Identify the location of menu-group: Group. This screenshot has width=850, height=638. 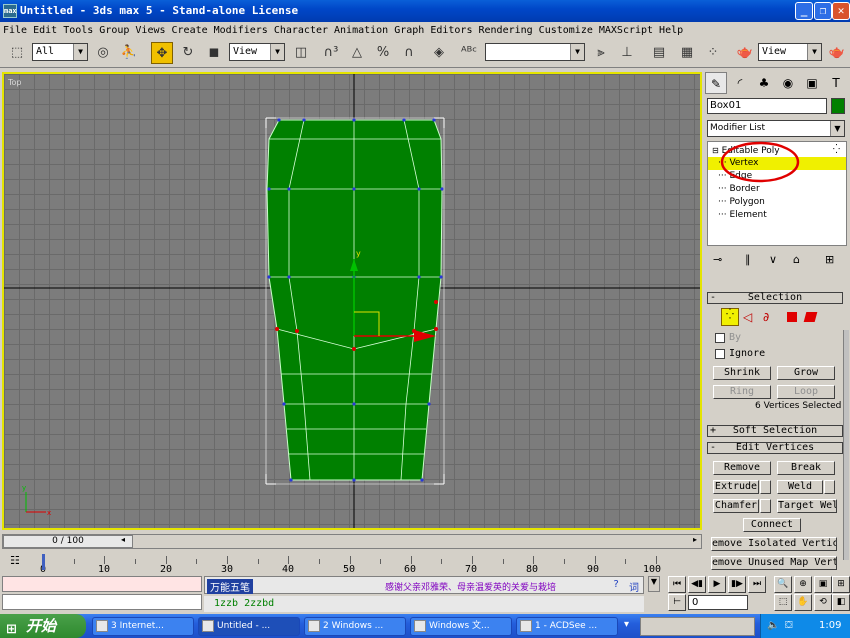
(114, 30).